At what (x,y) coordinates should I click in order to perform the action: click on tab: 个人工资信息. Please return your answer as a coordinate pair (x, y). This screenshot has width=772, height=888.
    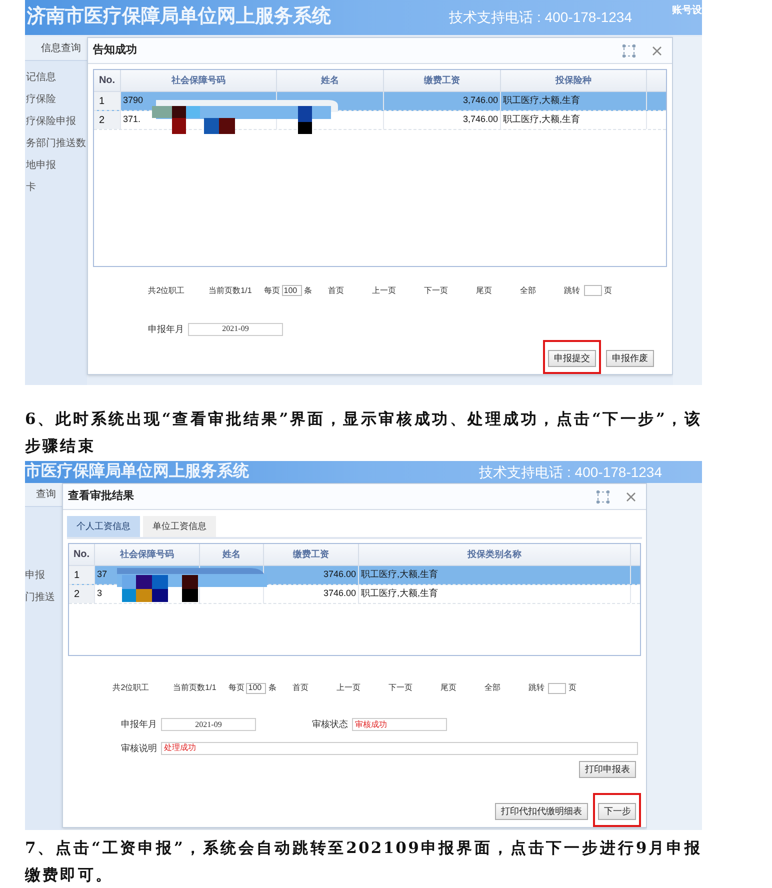
    Looking at the image, I should click on (103, 526).